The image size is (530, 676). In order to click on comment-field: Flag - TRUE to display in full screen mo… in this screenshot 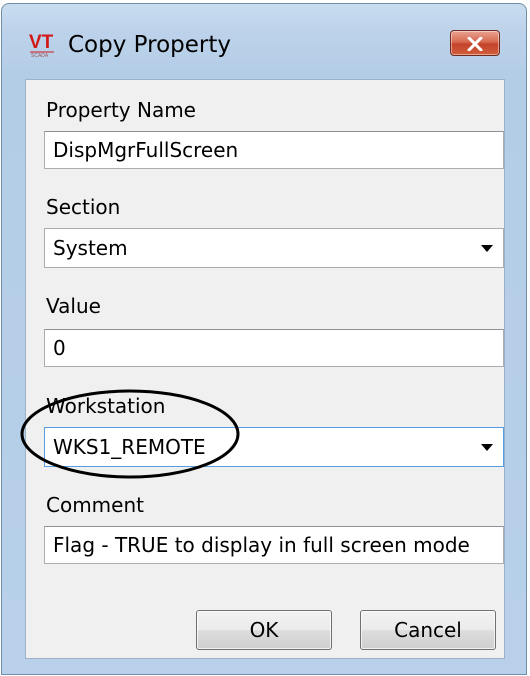, I will do `click(274, 545)`.